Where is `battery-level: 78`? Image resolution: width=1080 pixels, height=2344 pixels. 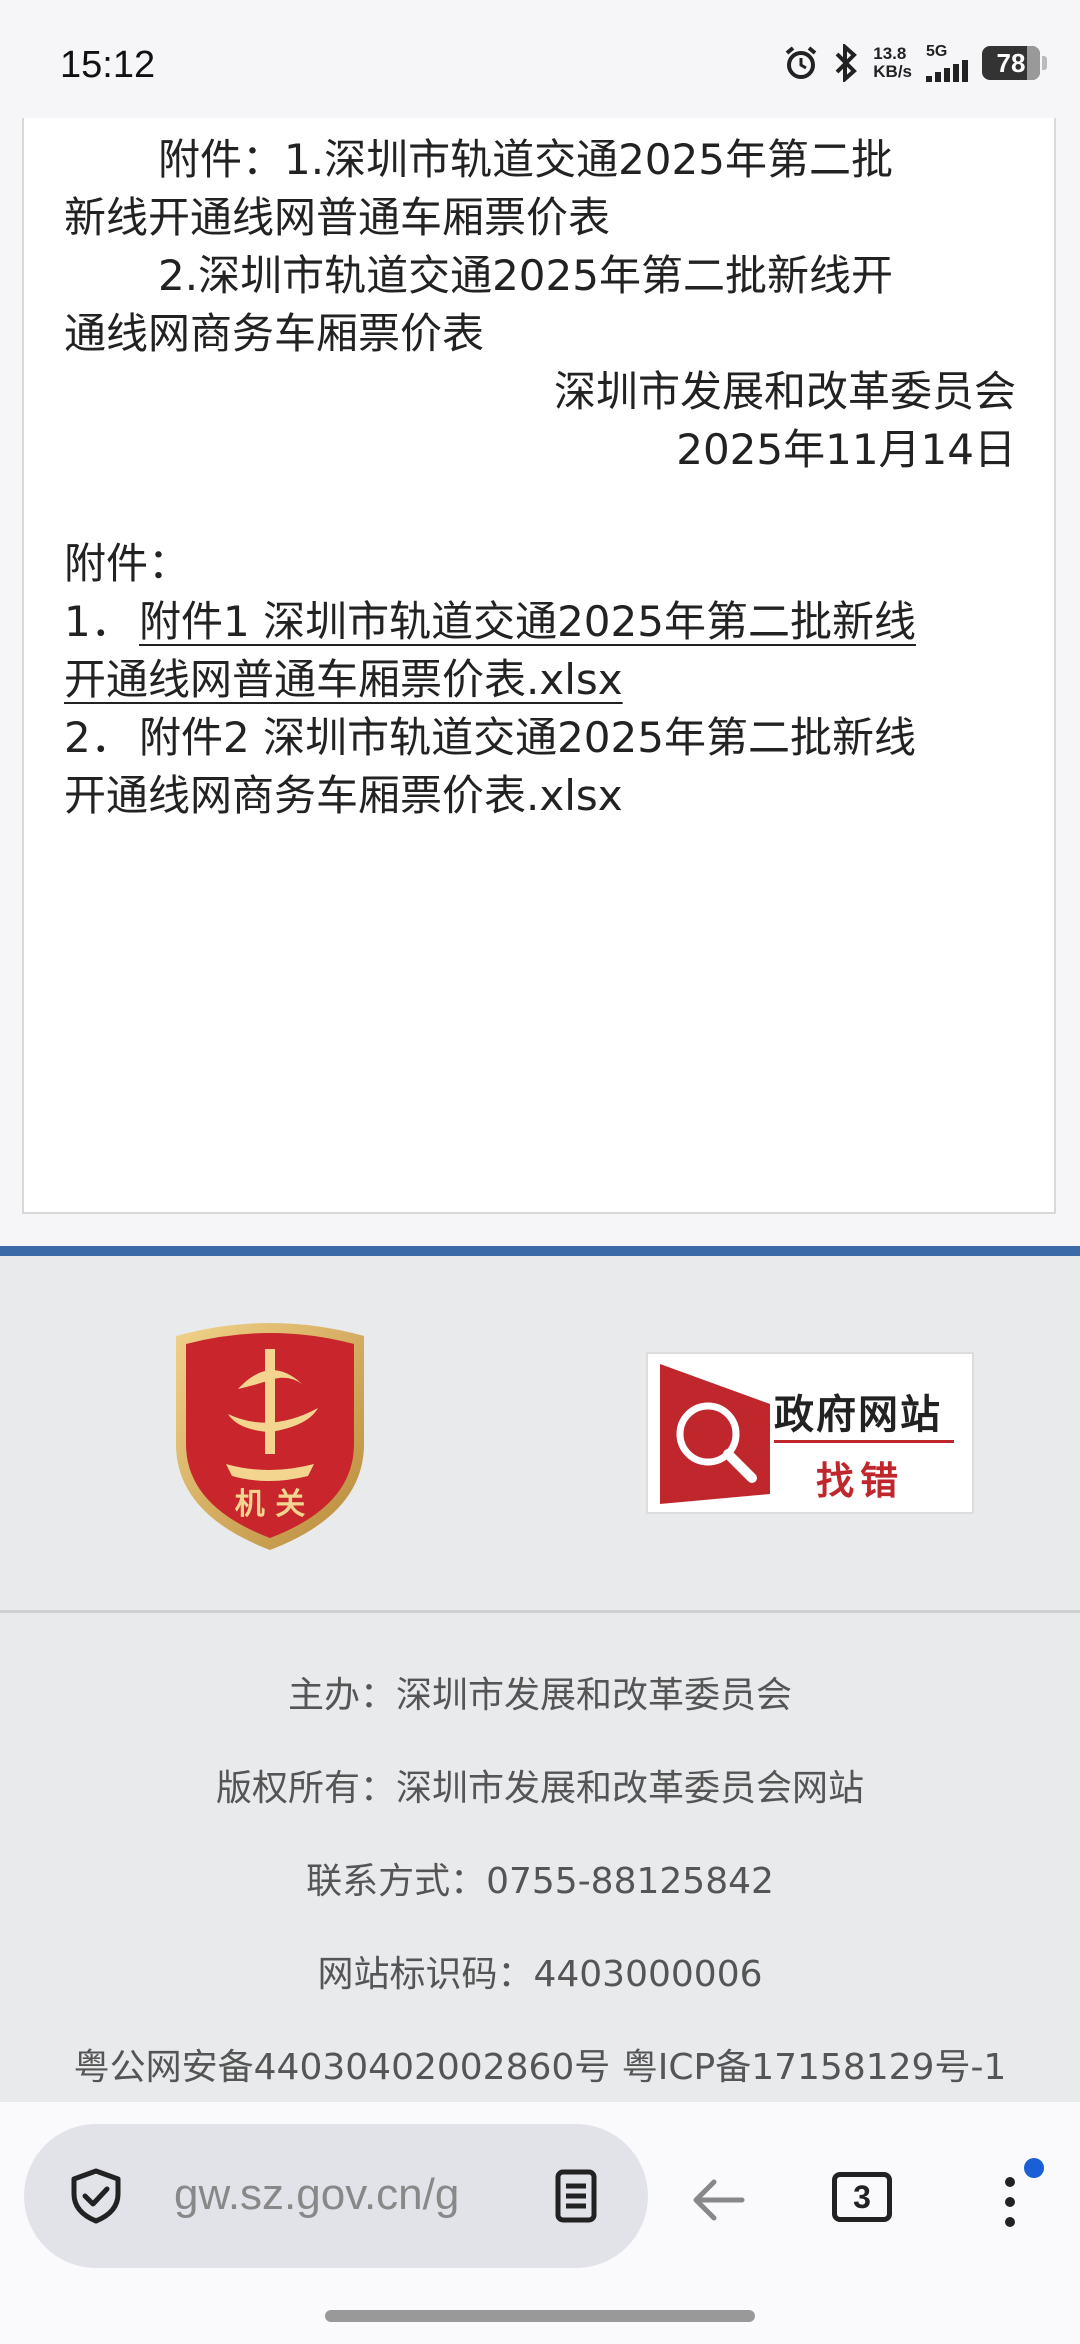
battery-level: 78 is located at coordinates (1011, 62).